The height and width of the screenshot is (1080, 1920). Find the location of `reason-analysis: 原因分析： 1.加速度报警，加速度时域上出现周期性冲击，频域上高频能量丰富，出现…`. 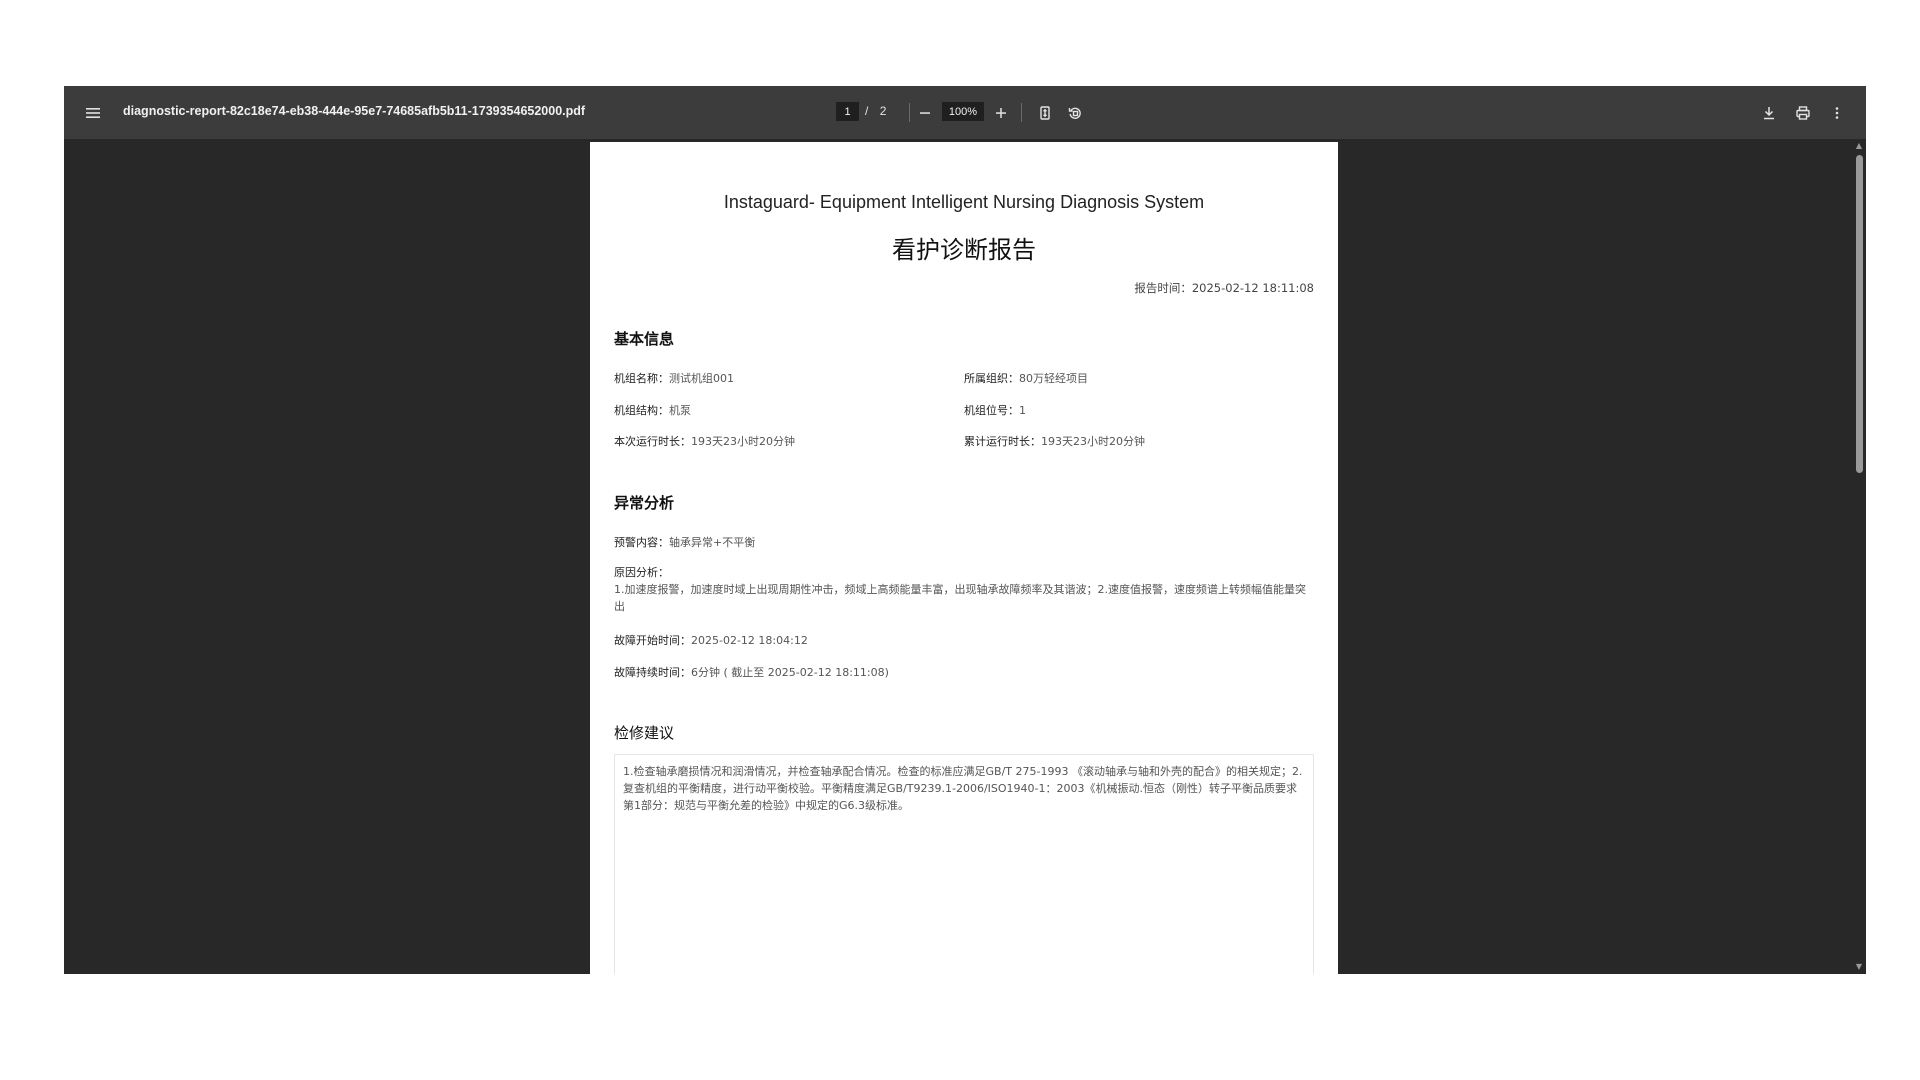

reason-analysis: 原因分析： 1.加速度报警，加速度时域上出现周期性冲击，频域上高频能量丰富，出现… is located at coordinates (964, 589).